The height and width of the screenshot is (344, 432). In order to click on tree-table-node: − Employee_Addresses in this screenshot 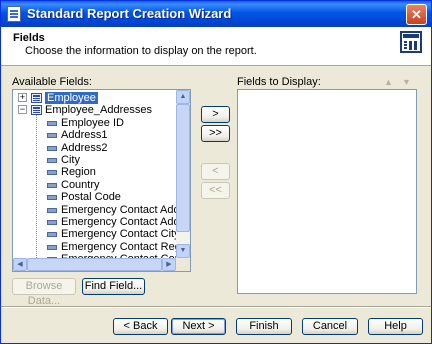, I will do `click(94, 110)`.